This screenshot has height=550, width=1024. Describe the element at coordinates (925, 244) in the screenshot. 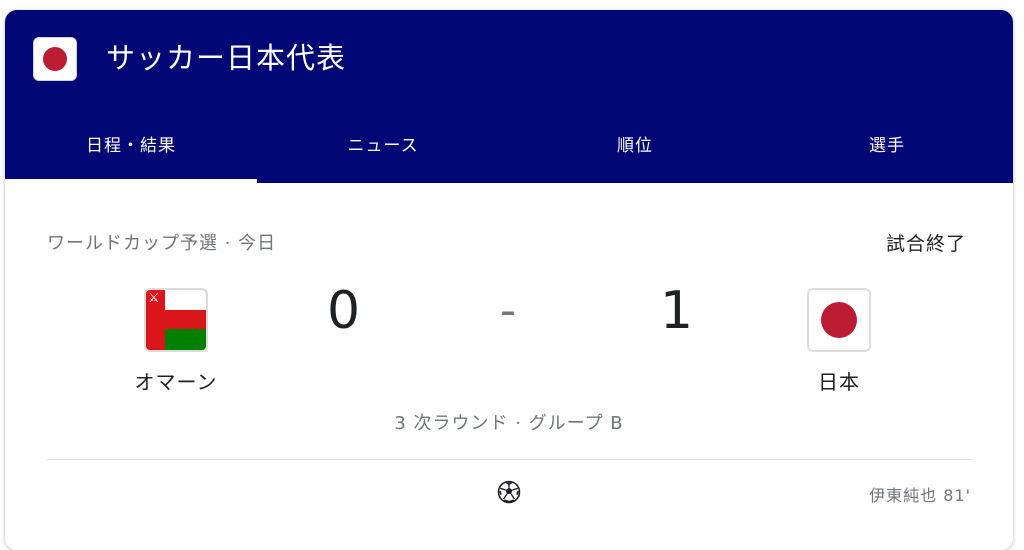

I see `match-status: 試合終了` at that location.